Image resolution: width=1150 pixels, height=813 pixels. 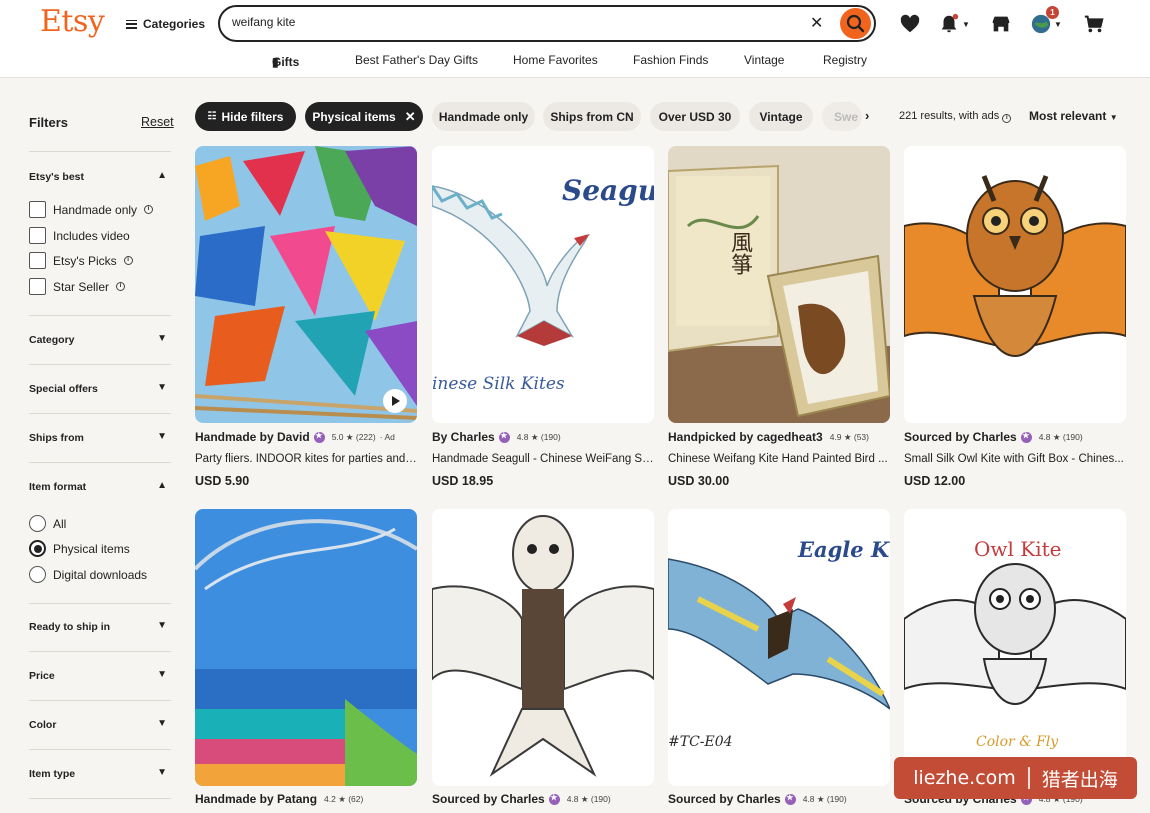 I want to click on chip-truncated: Swe, so click(x=842, y=116).